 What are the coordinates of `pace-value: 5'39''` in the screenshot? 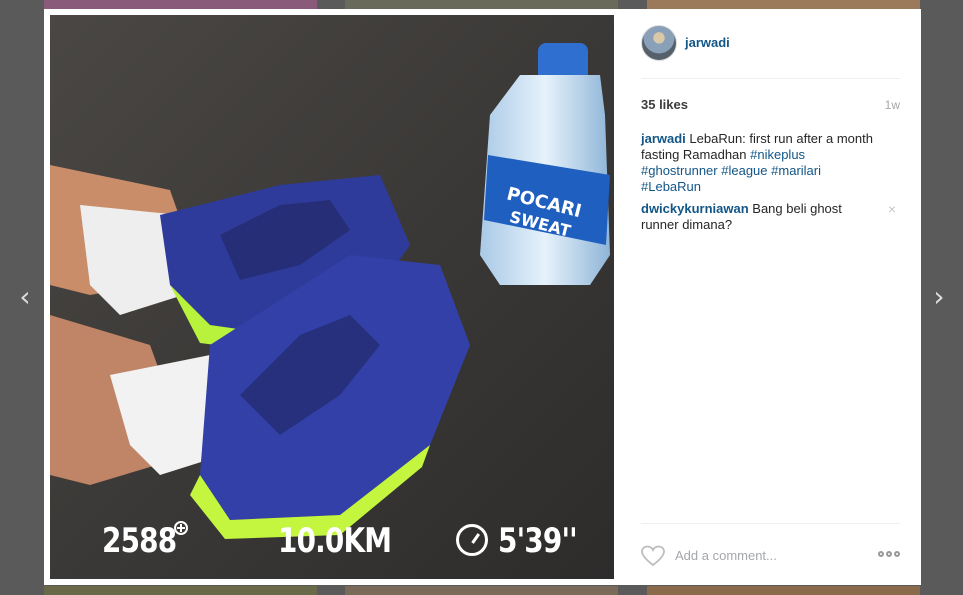 It's located at (538, 541).